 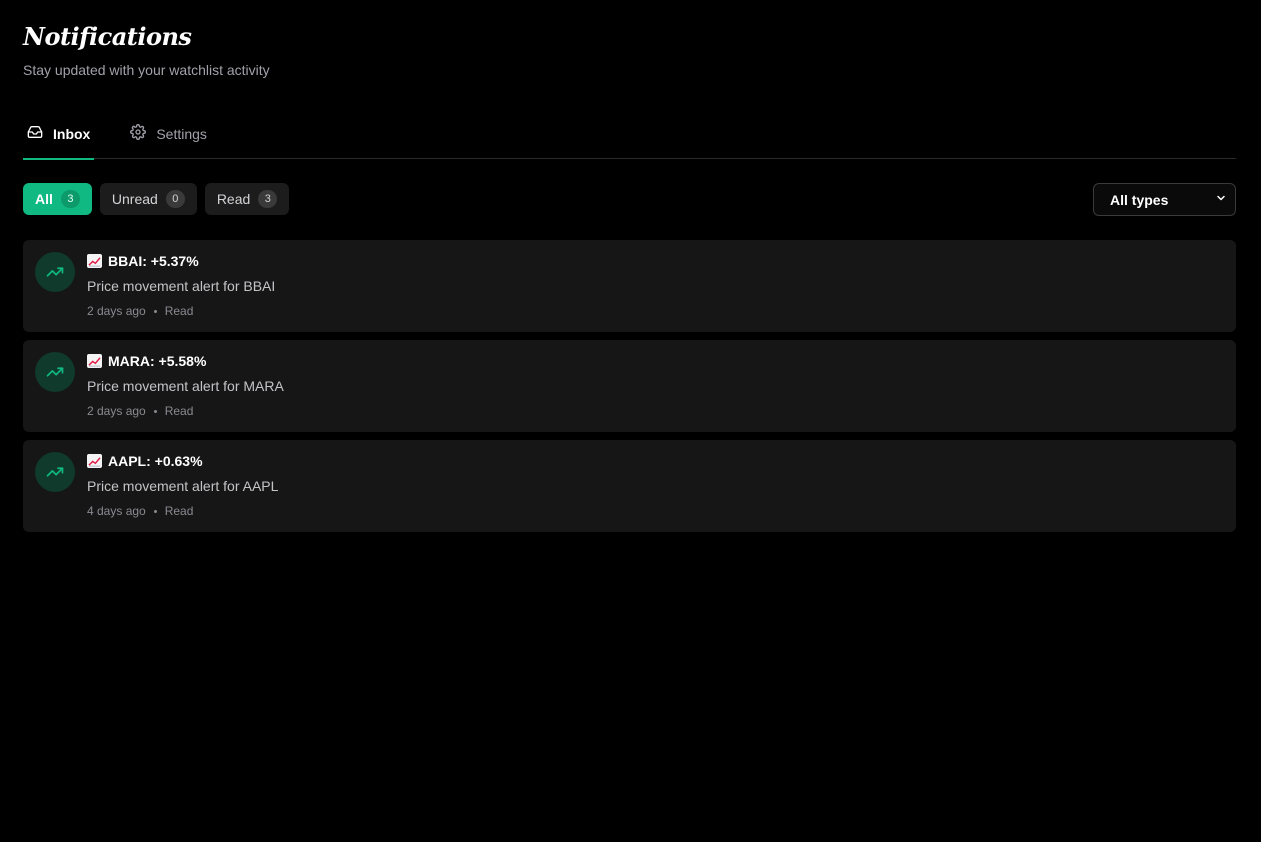 What do you see at coordinates (72, 133) in the screenshot?
I see `tab-inbox-label: Inbox` at bounding box center [72, 133].